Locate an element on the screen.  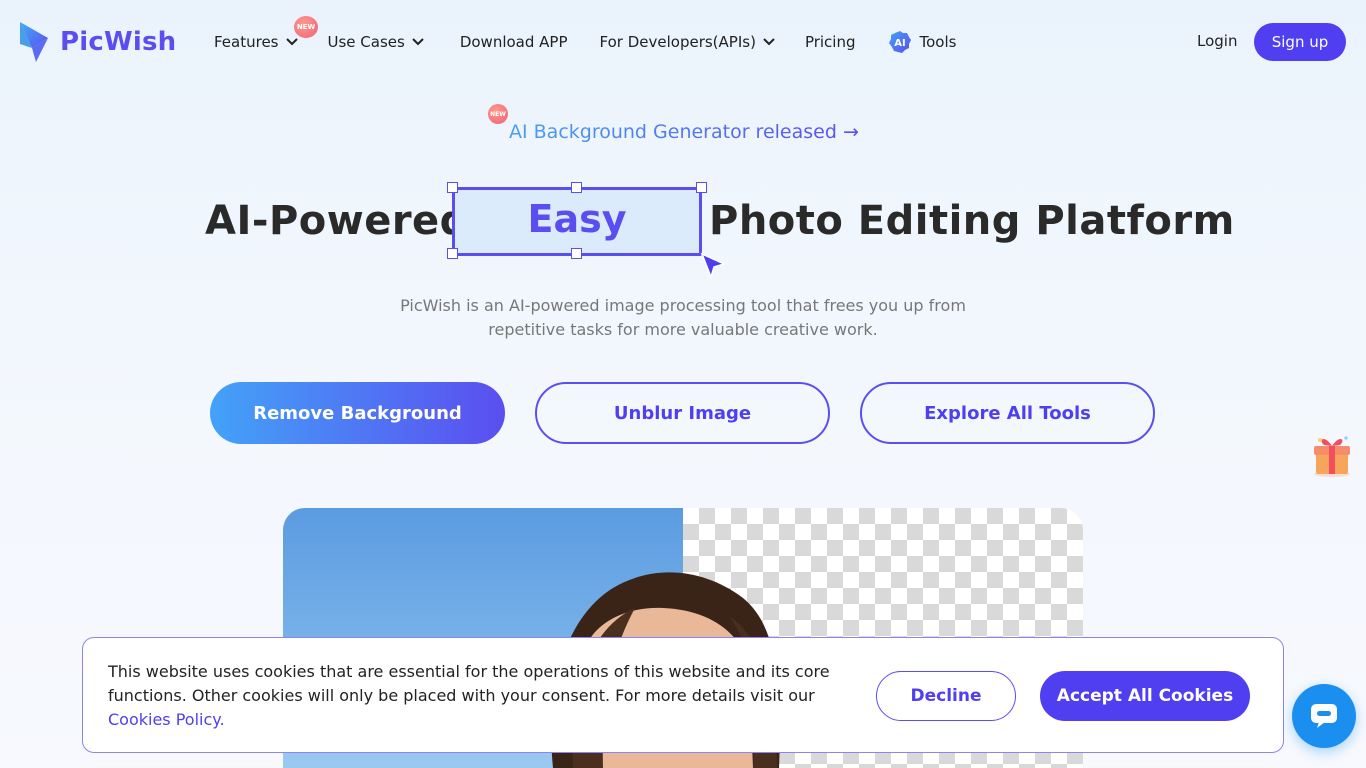
nav-download-app-label: Download APP is located at coordinates (513, 42).